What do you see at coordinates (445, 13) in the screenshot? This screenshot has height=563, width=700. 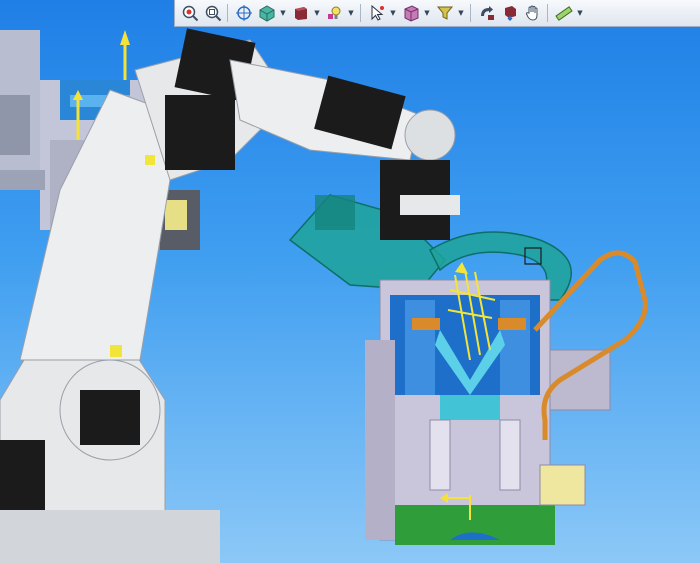 I see `filter-icon` at bounding box center [445, 13].